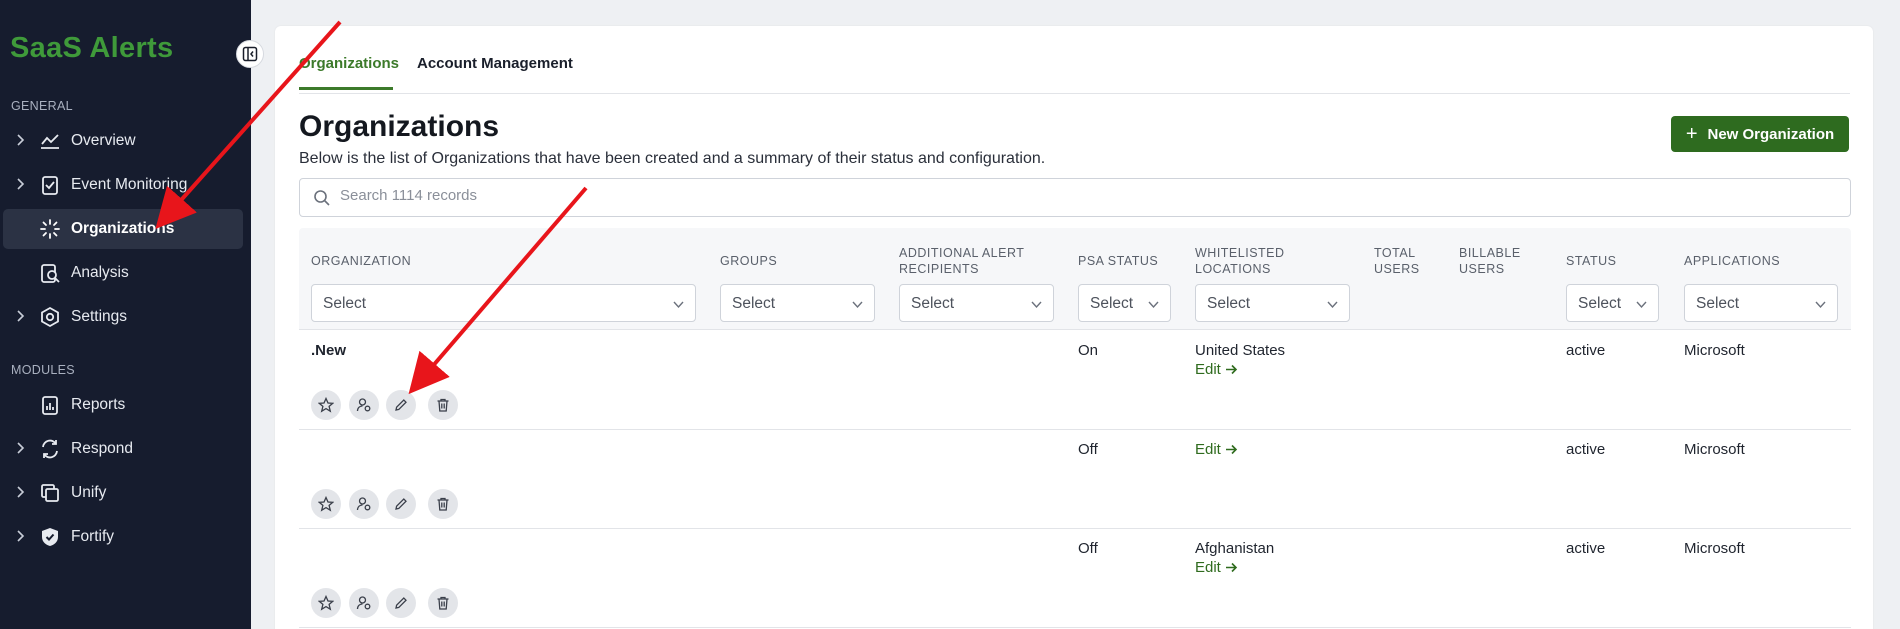 The image size is (1900, 629). Describe the element at coordinates (250, 54) in the screenshot. I see `sidebar-collapse-button` at that location.